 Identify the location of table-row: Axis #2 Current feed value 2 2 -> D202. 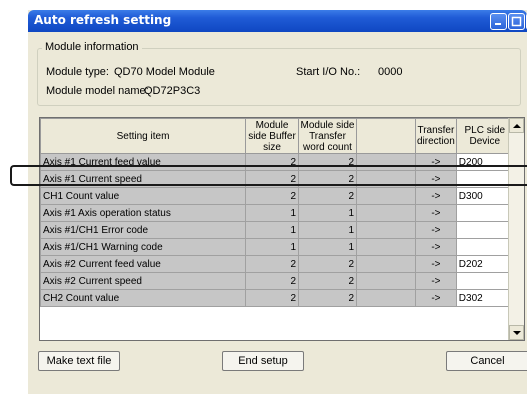
(277, 264).